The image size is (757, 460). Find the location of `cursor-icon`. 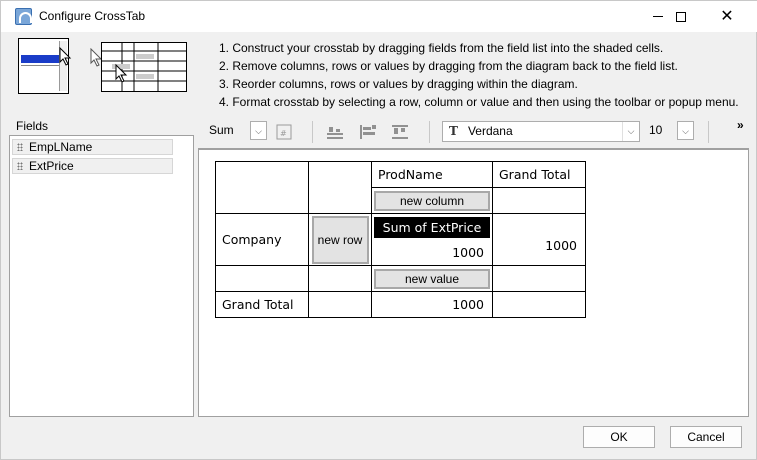

cursor-icon is located at coordinates (65, 56).